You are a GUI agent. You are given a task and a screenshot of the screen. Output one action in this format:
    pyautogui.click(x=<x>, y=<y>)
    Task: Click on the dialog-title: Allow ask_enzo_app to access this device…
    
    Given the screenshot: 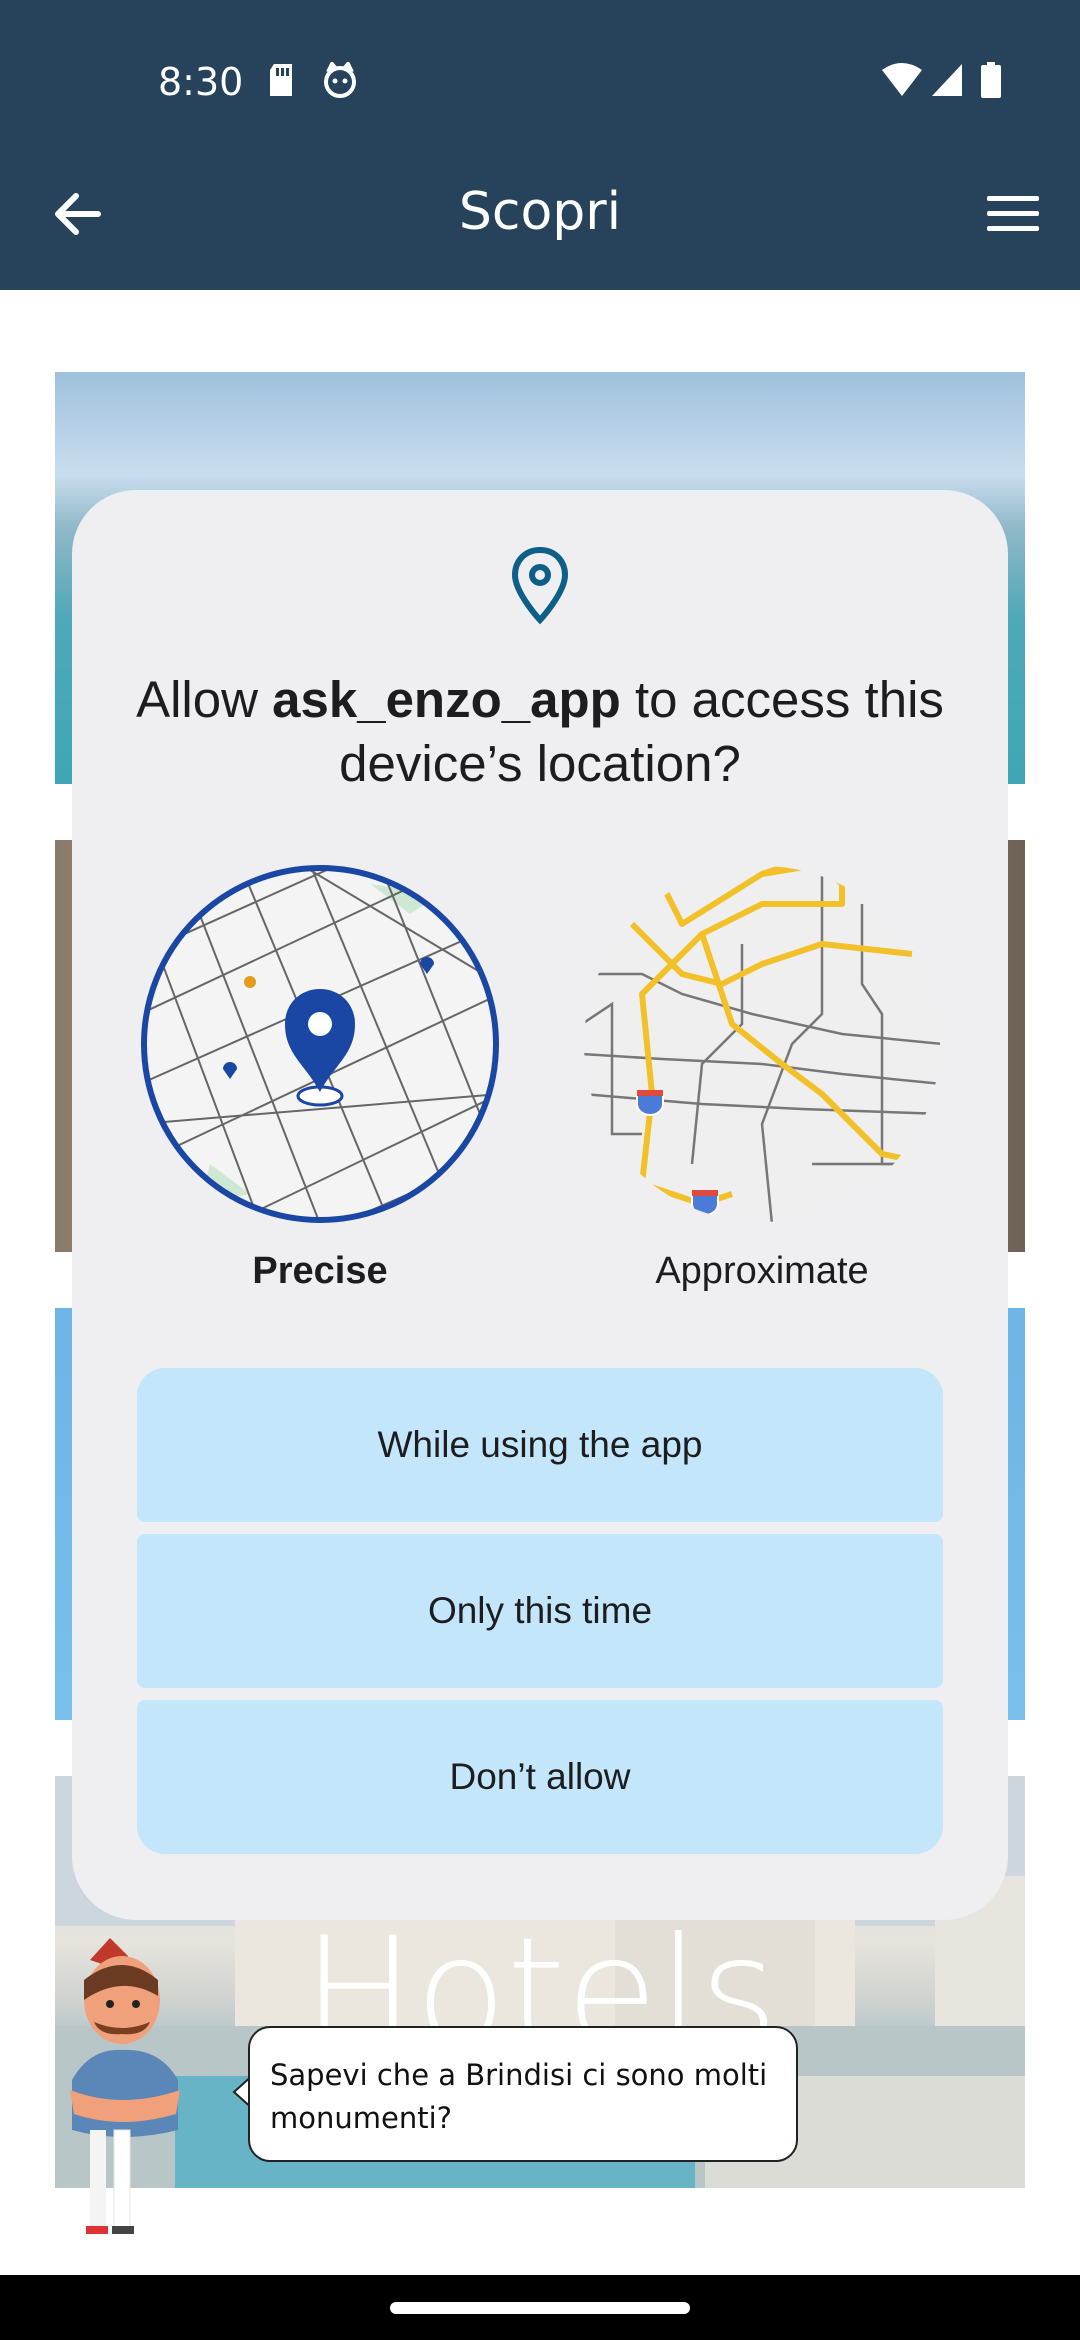 What is the action you would take?
    pyautogui.click(x=540, y=731)
    